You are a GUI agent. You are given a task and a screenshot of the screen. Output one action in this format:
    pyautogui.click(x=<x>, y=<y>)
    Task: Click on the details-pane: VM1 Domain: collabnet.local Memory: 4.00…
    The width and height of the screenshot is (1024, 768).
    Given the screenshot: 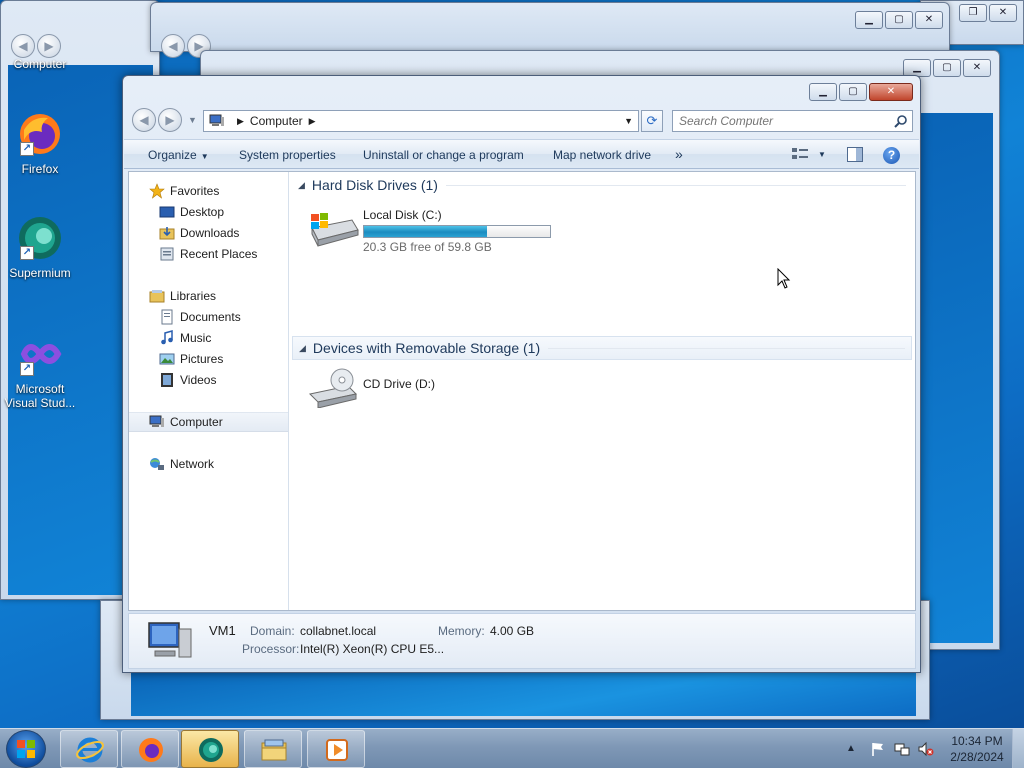 What is the action you would take?
    pyautogui.click(x=522, y=641)
    